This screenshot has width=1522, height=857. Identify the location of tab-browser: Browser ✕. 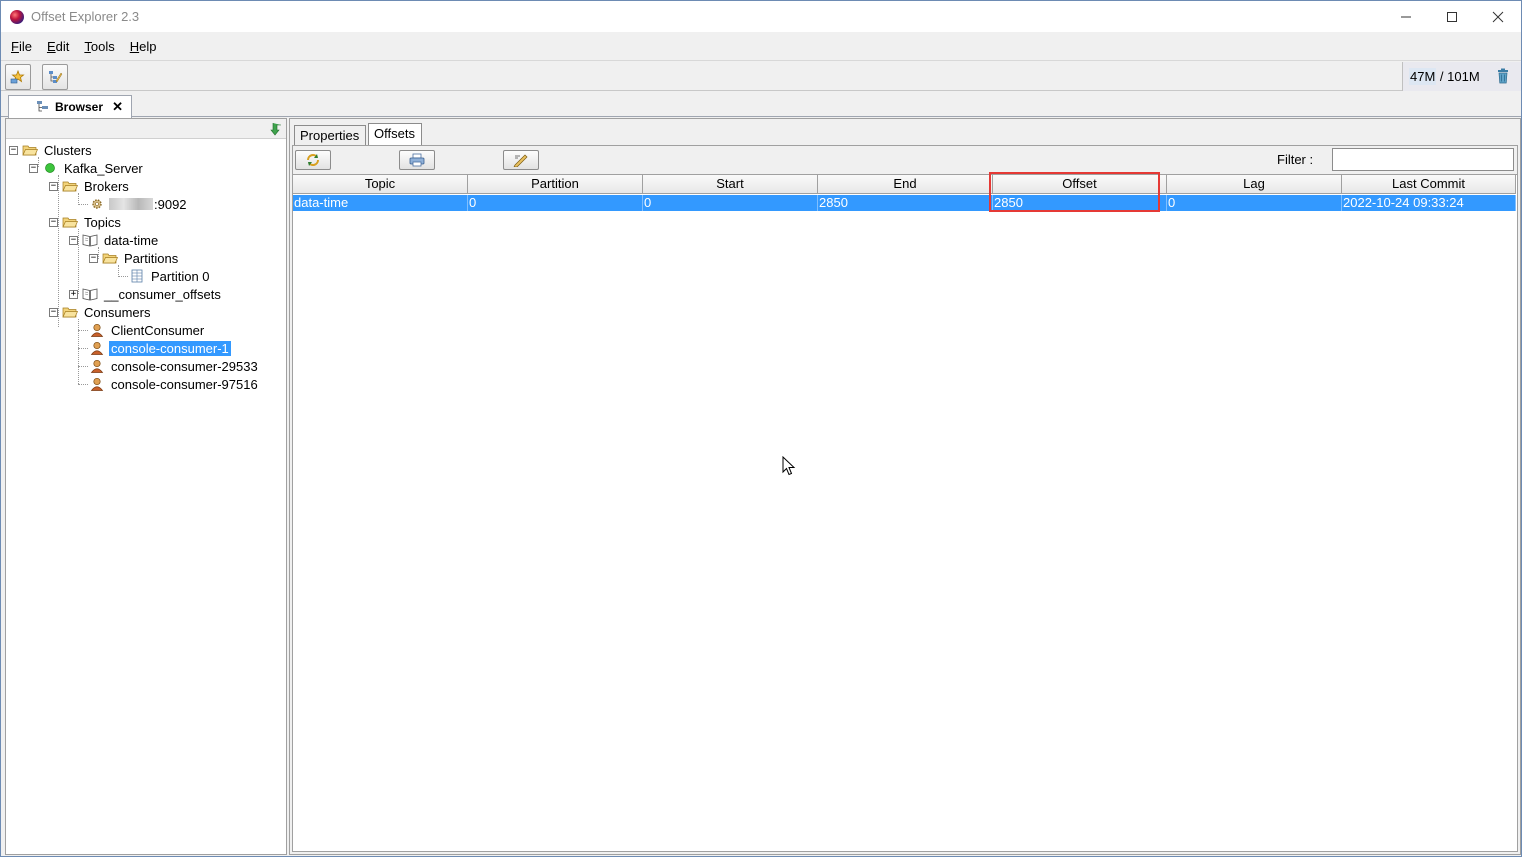
(70, 106).